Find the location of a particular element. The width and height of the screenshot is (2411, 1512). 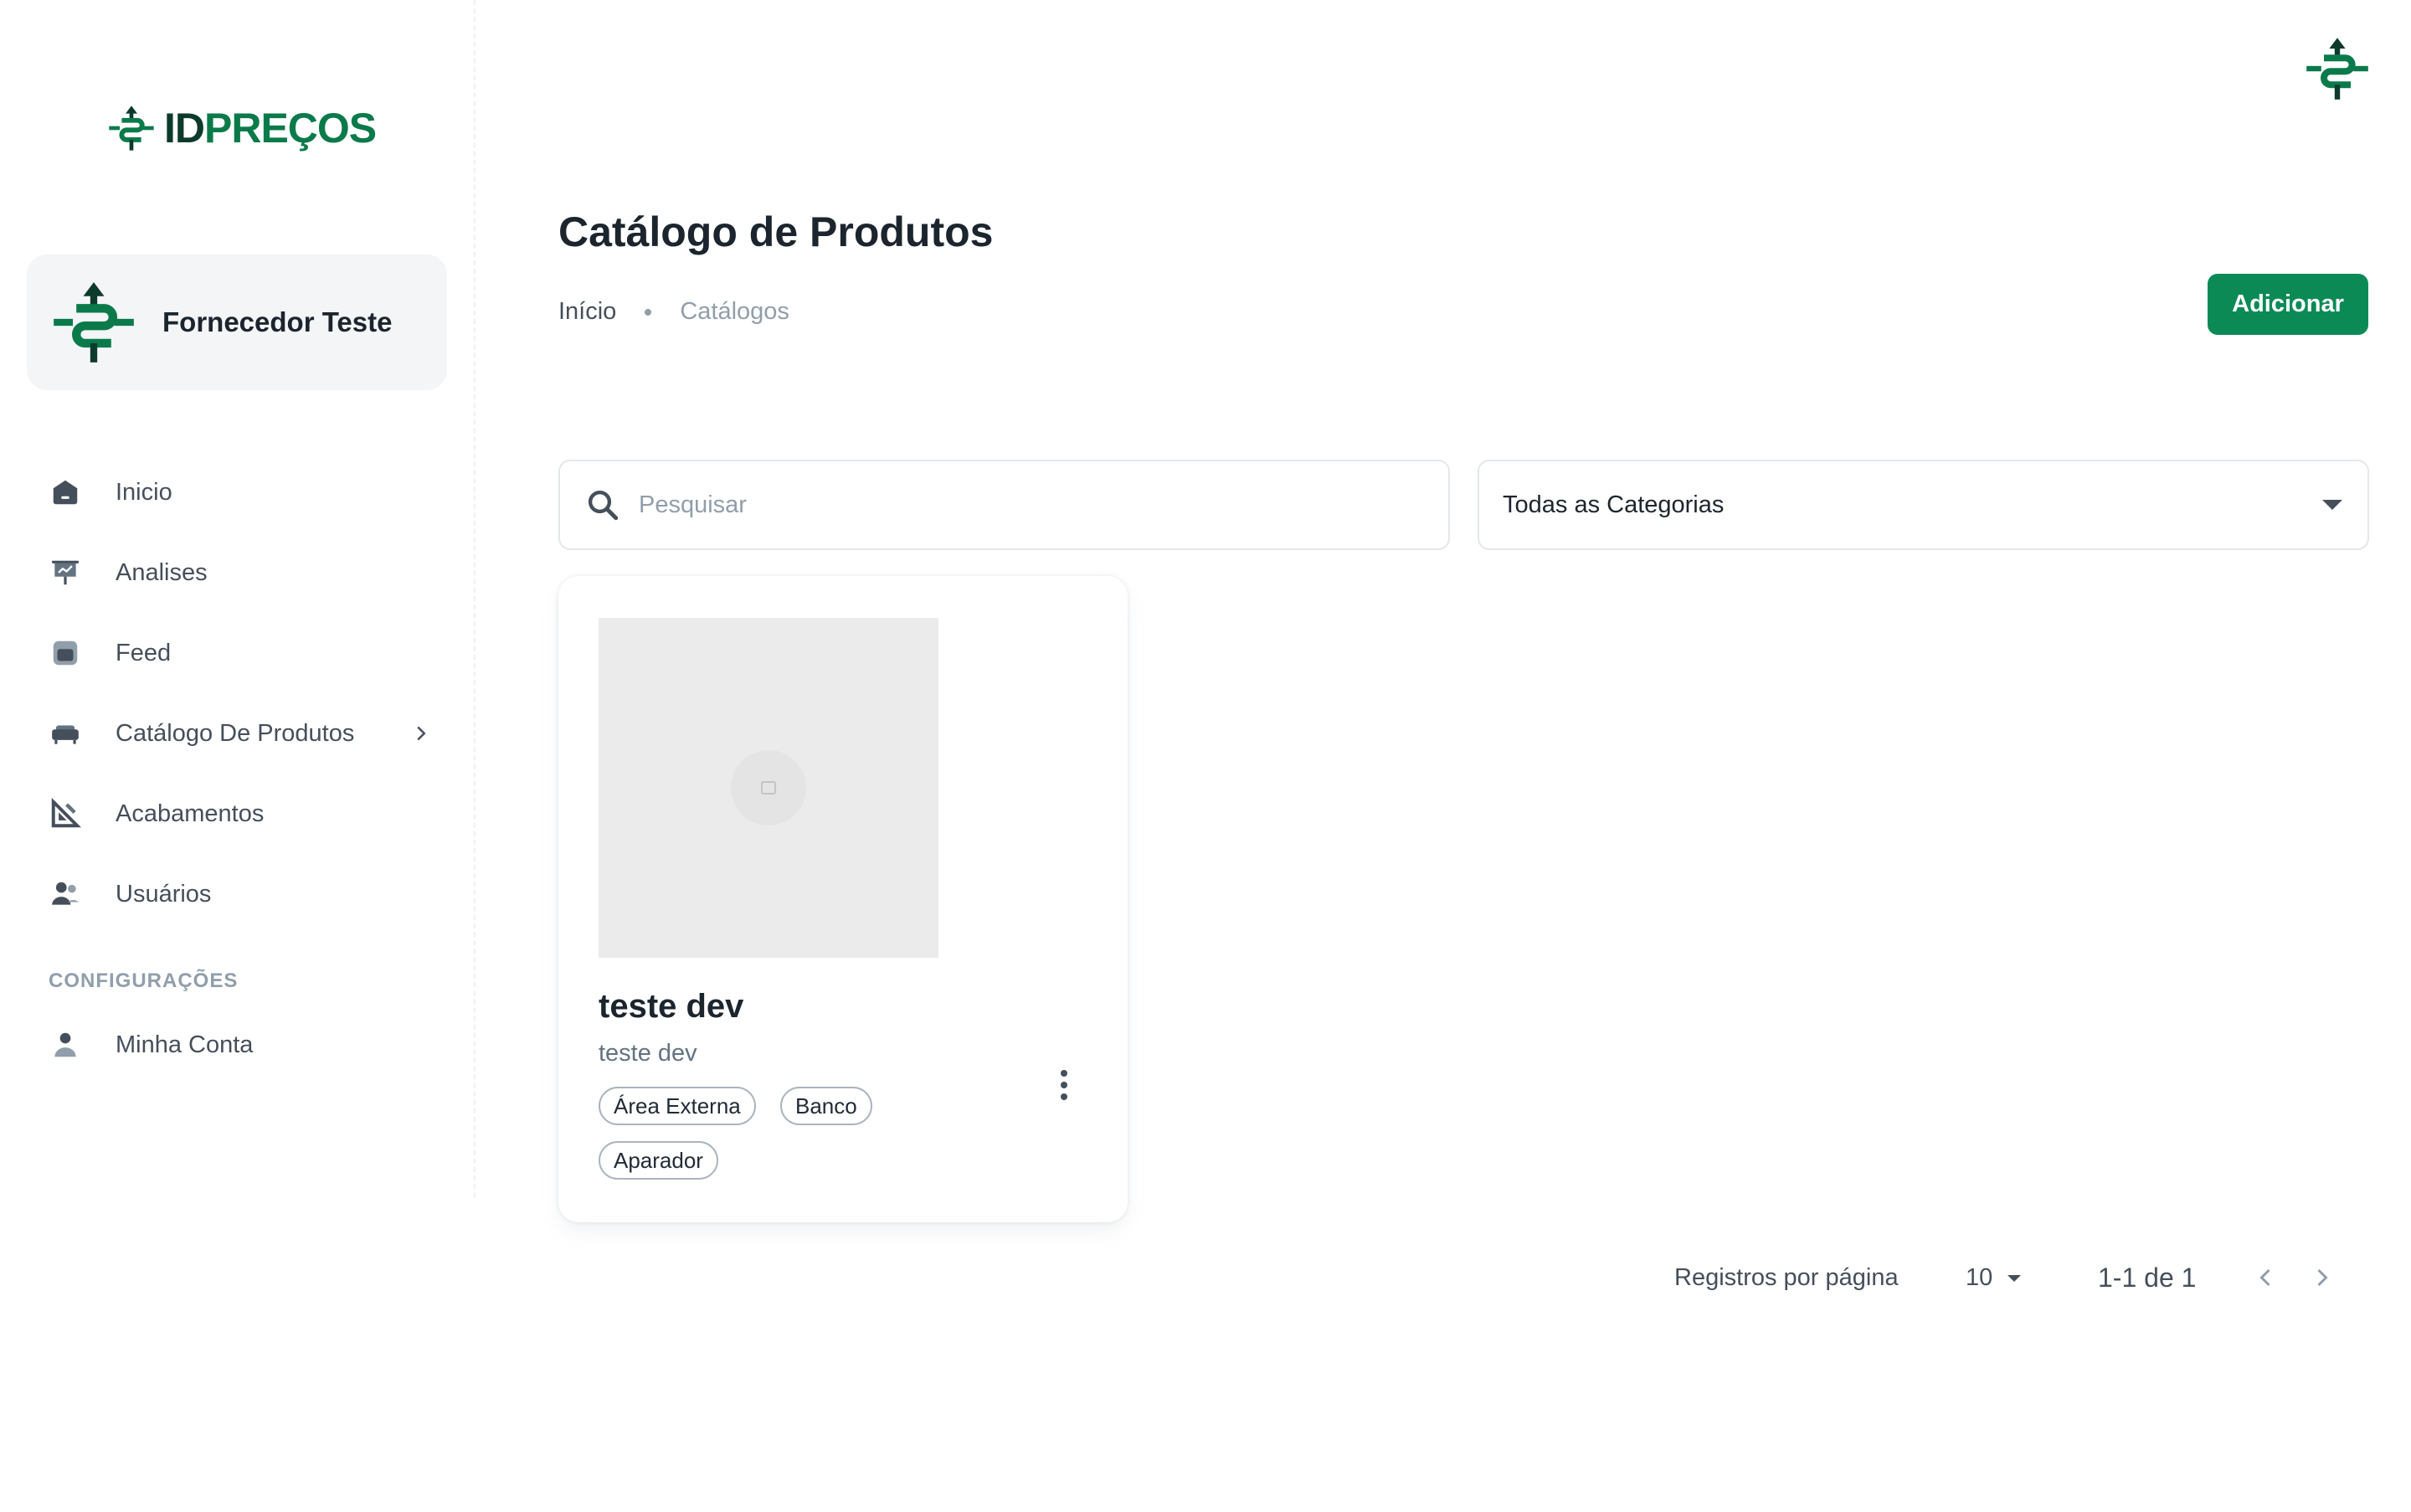

product-tag: Área Externa is located at coordinates (677, 1106).